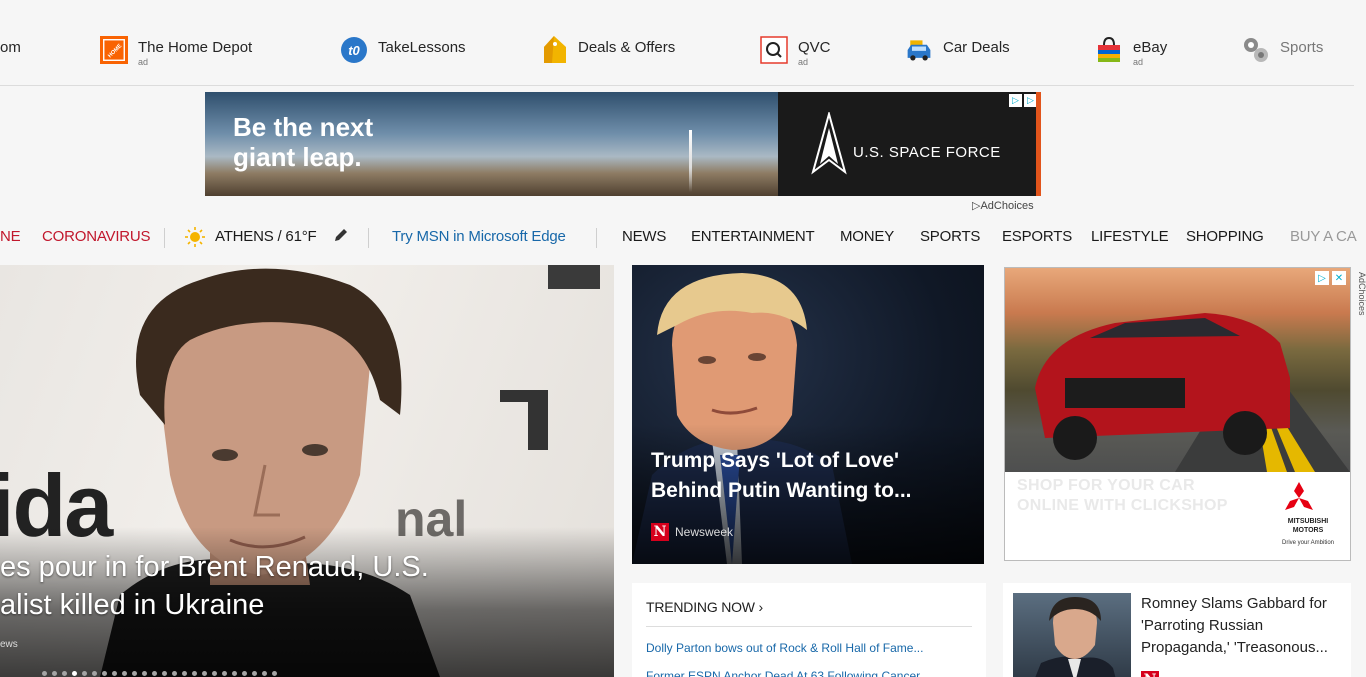 This screenshot has width=1366, height=677. Describe the element at coordinates (10, 236) in the screenshot. I see `nav-item-partial: NE` at that location.